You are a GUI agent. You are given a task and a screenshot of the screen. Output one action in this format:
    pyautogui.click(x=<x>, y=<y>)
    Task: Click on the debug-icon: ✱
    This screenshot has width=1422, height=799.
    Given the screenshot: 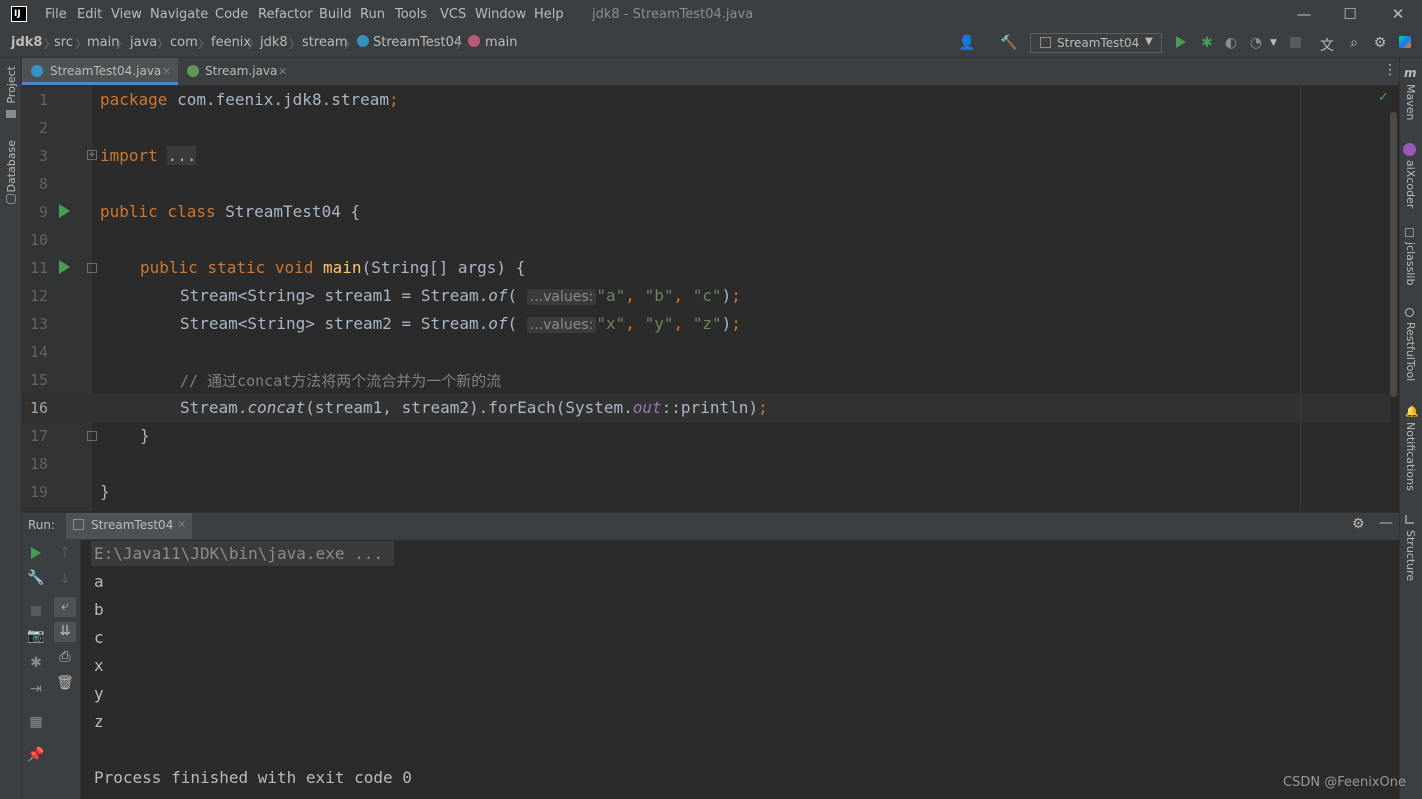 What is the action you would take?
    pyautogui.click(x=1207, y=43)
    